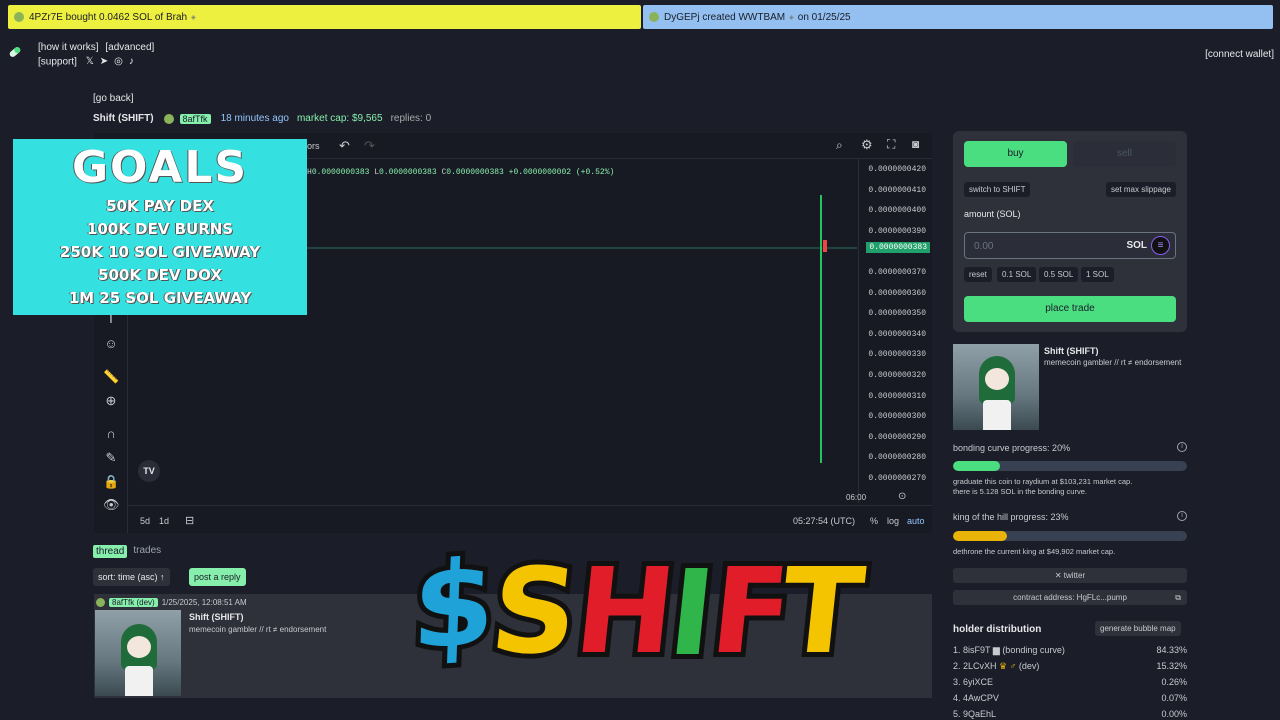 This screenshot has width=1280, height=720. What do you see at coordinates (193, 17) in the screenshot?
I see `avatar-icon: ◈` at bounding box center [193, 17].